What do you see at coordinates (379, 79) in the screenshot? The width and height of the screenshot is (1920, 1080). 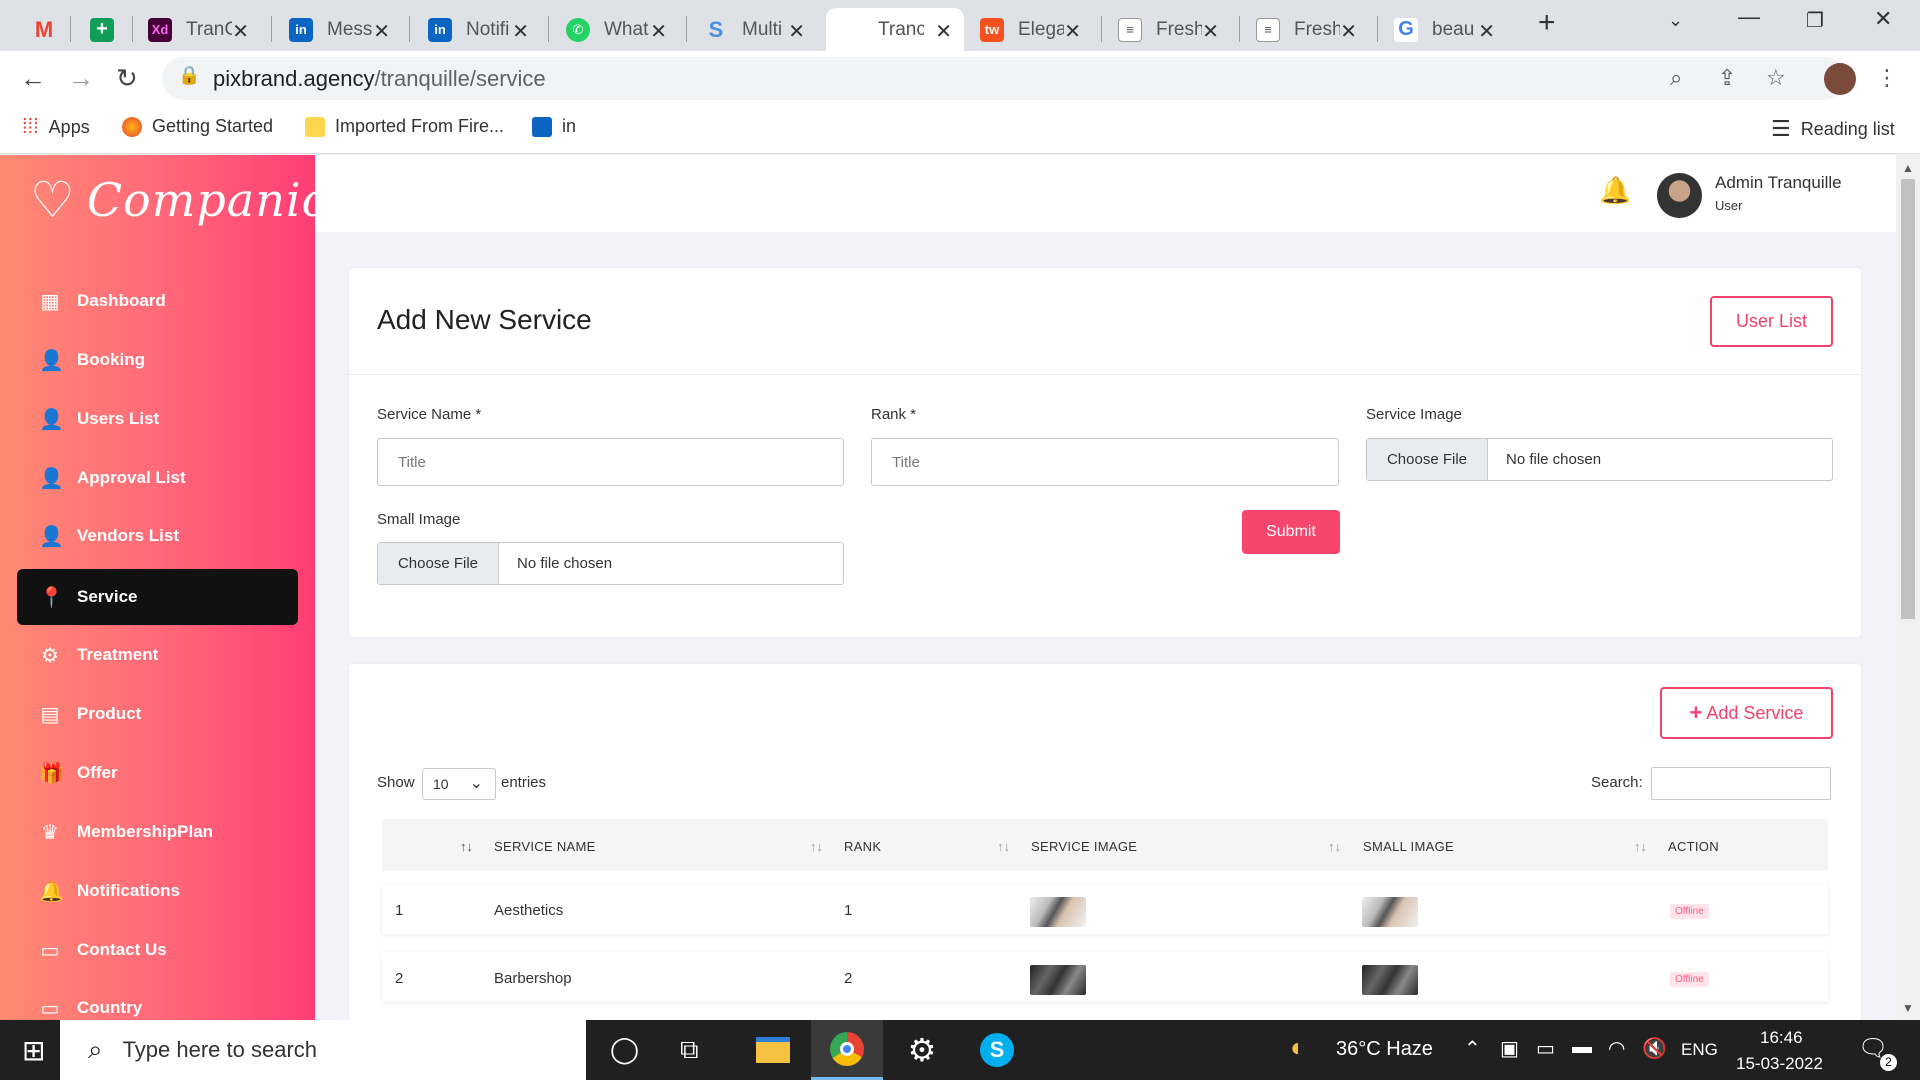 I see `url-text: pixbrand.agency/tranquille/service` at bounding box center [379, 79].